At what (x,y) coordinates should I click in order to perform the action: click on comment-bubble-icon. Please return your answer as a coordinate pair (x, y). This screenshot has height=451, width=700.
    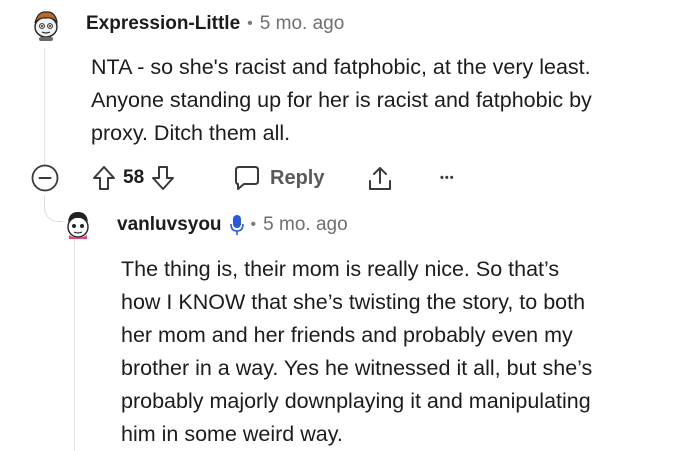
    Looking at the image, I should click on (247, 178).